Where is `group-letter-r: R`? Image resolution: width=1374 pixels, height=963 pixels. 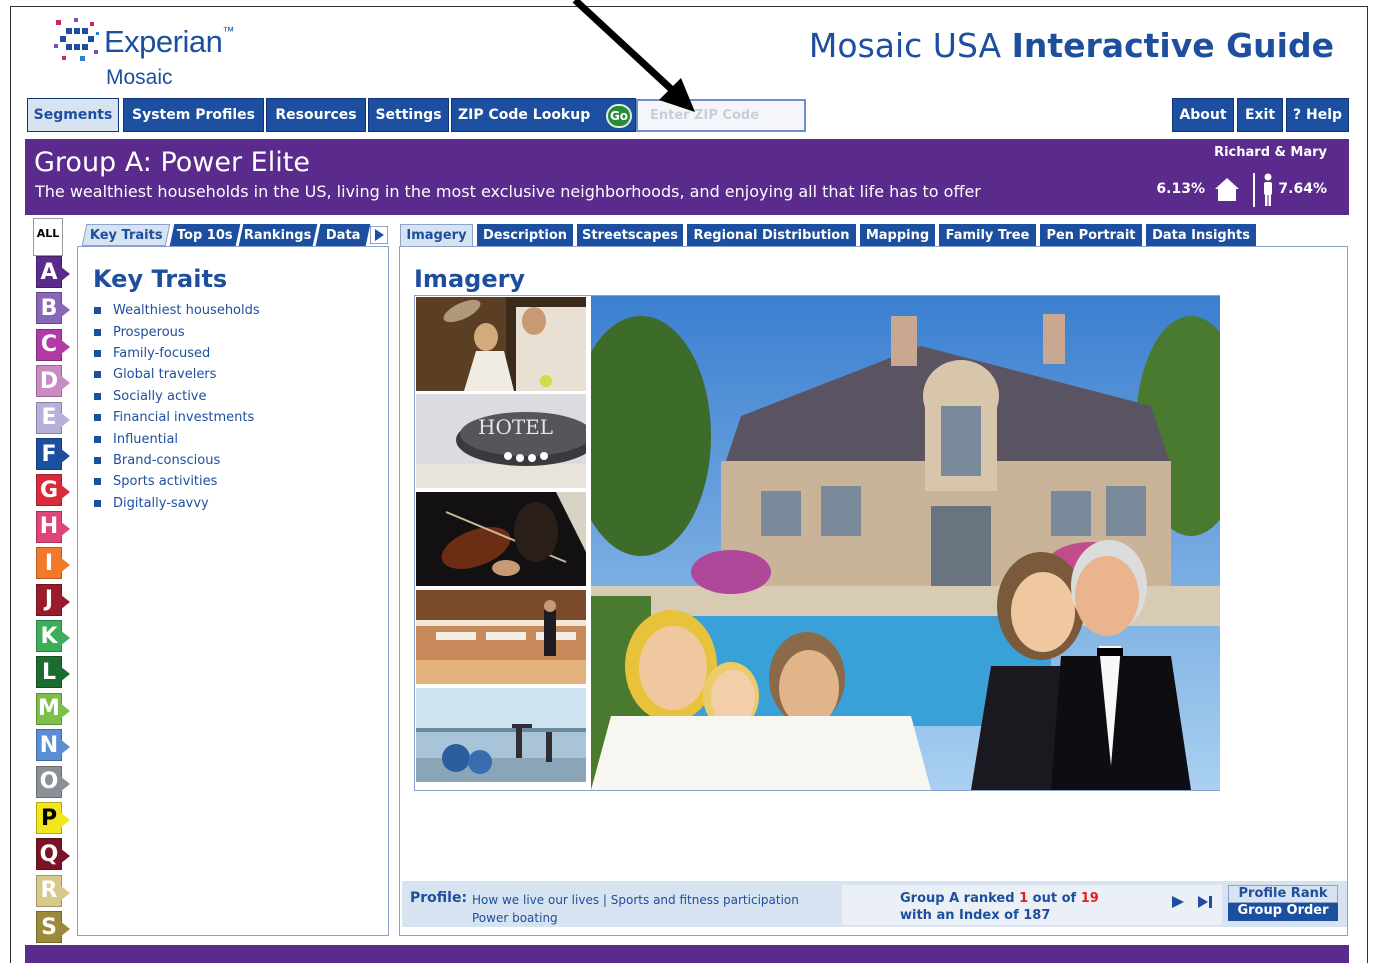 group-letter-r: R is located at coordinates (56, 891).